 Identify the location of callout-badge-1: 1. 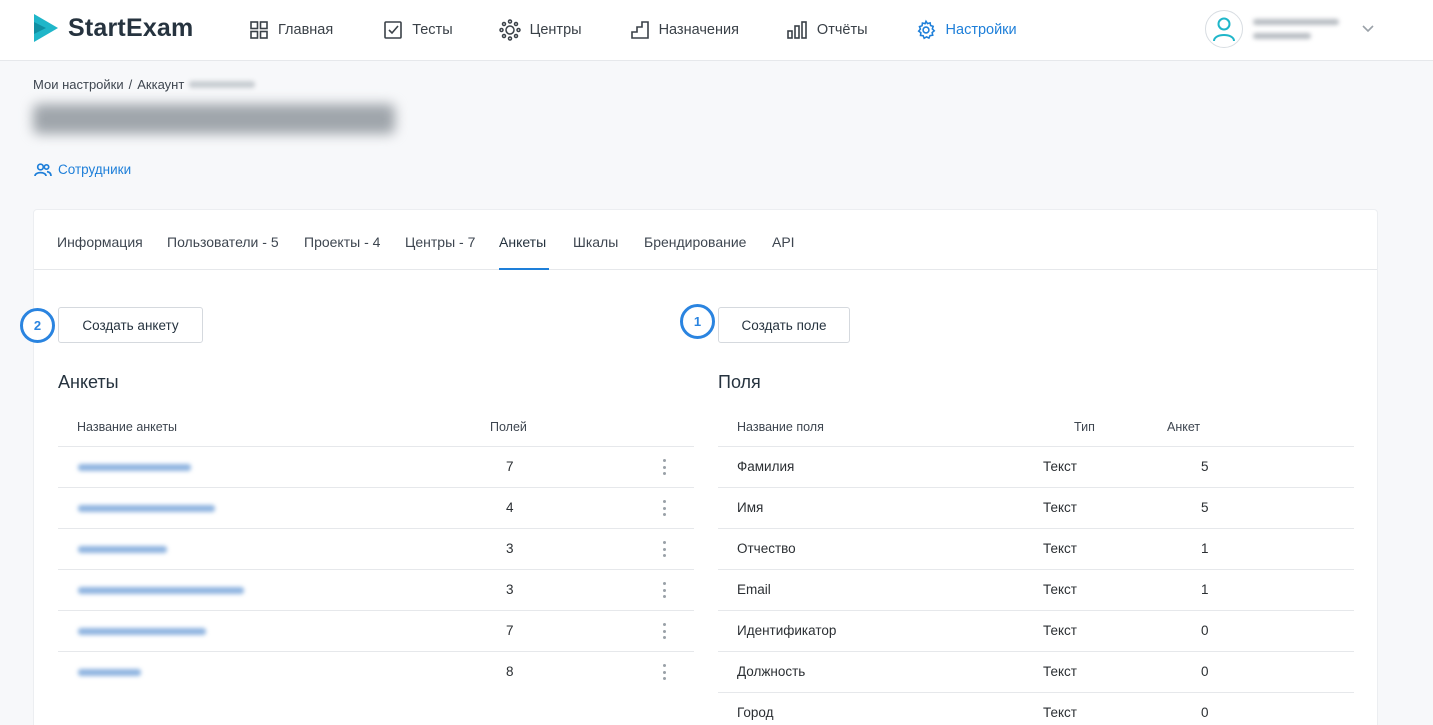
(697, 321).